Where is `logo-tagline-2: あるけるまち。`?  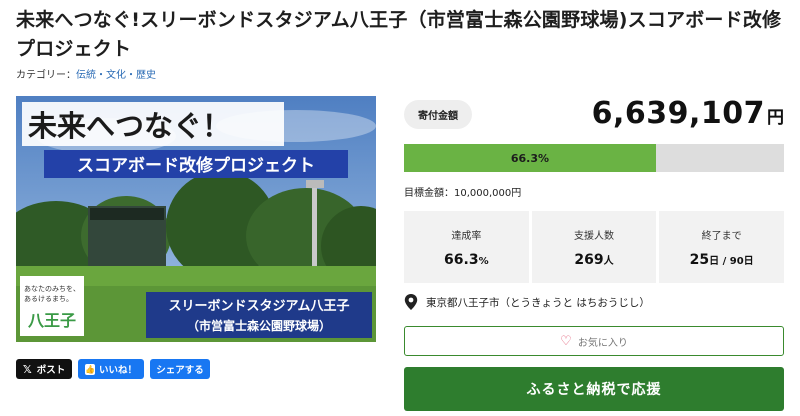 logo-tagline-2: あるけるまち。 is located at coordinates (48, 299).